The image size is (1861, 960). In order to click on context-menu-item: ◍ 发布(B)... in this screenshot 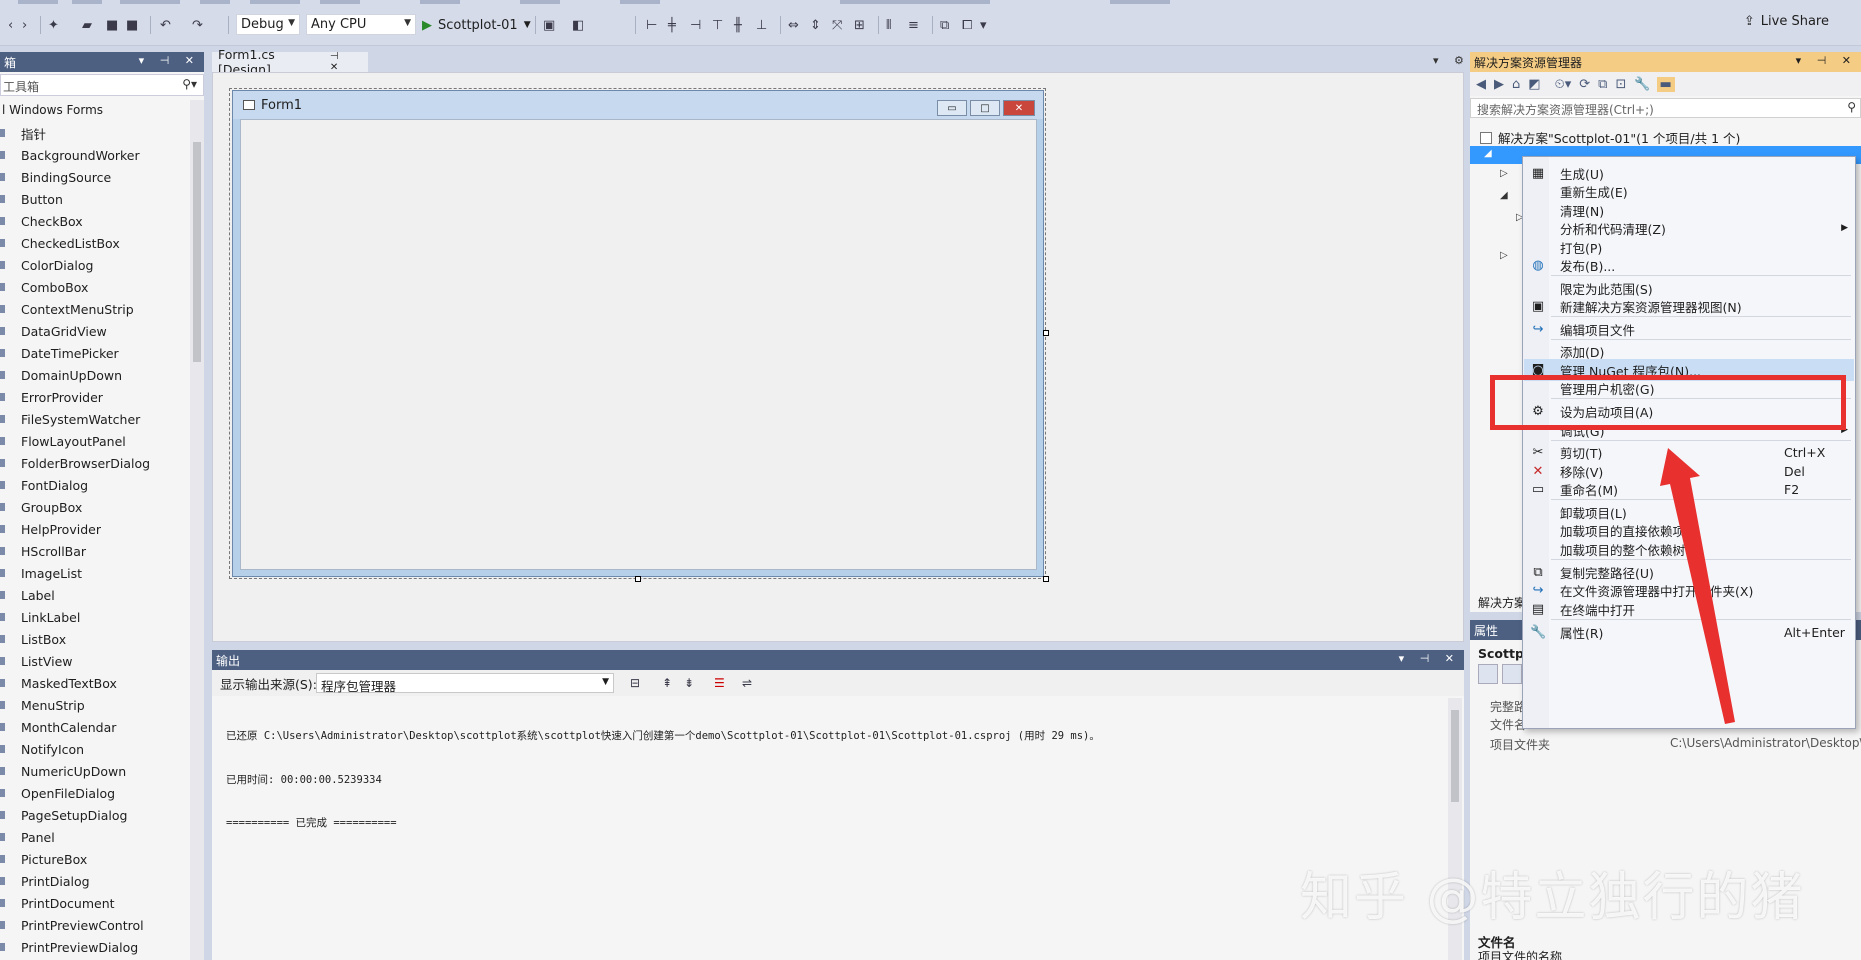, I will do `click(1689, 265)`.